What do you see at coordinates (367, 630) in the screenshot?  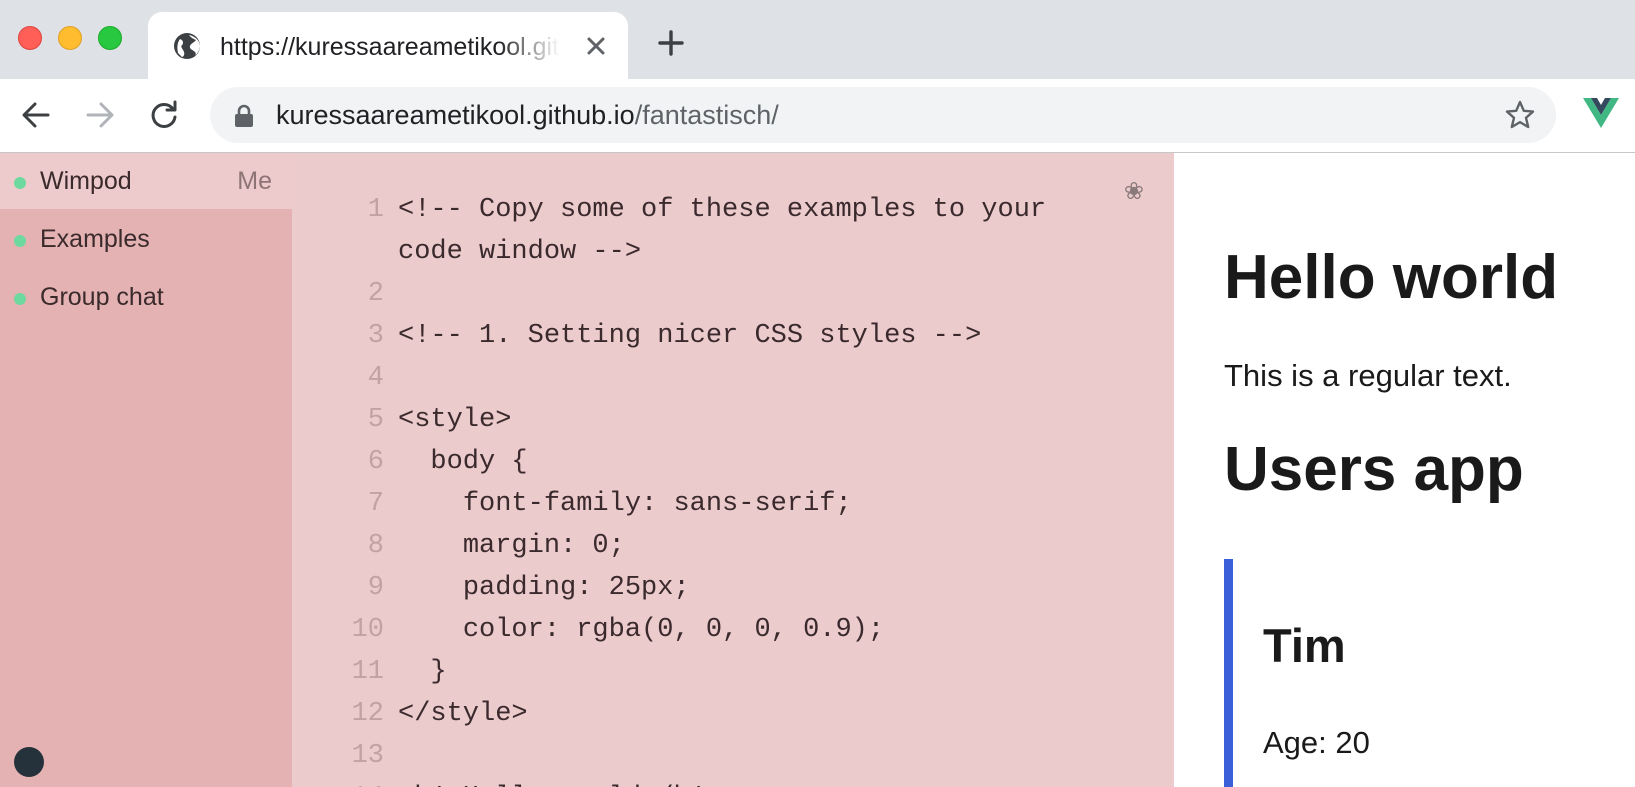 I see `line-number: 10` at bounding box center [367, 630].